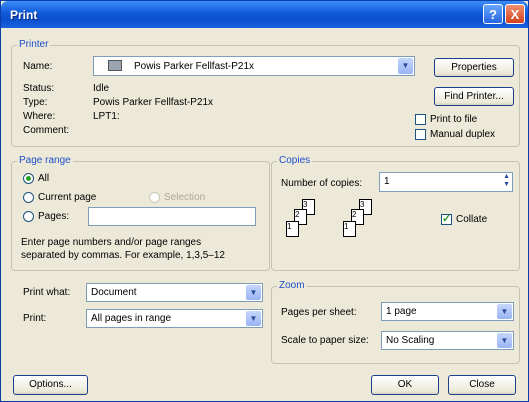  Describe the element at coordinates (264, 14) in the screenshot. I see `title-bar: Print ? X` at that location.